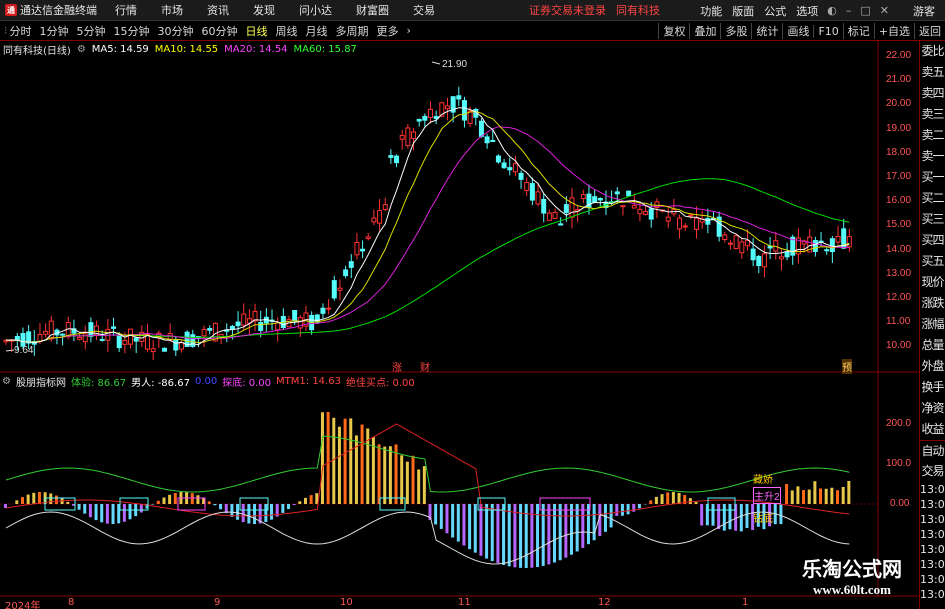 Image resolution: width=945 pixels, height=609 pixels. What do you see at coordinates (743, 11) in the screenshot?
I see `menu-layout: 版面` at bounding box center [743, 11].